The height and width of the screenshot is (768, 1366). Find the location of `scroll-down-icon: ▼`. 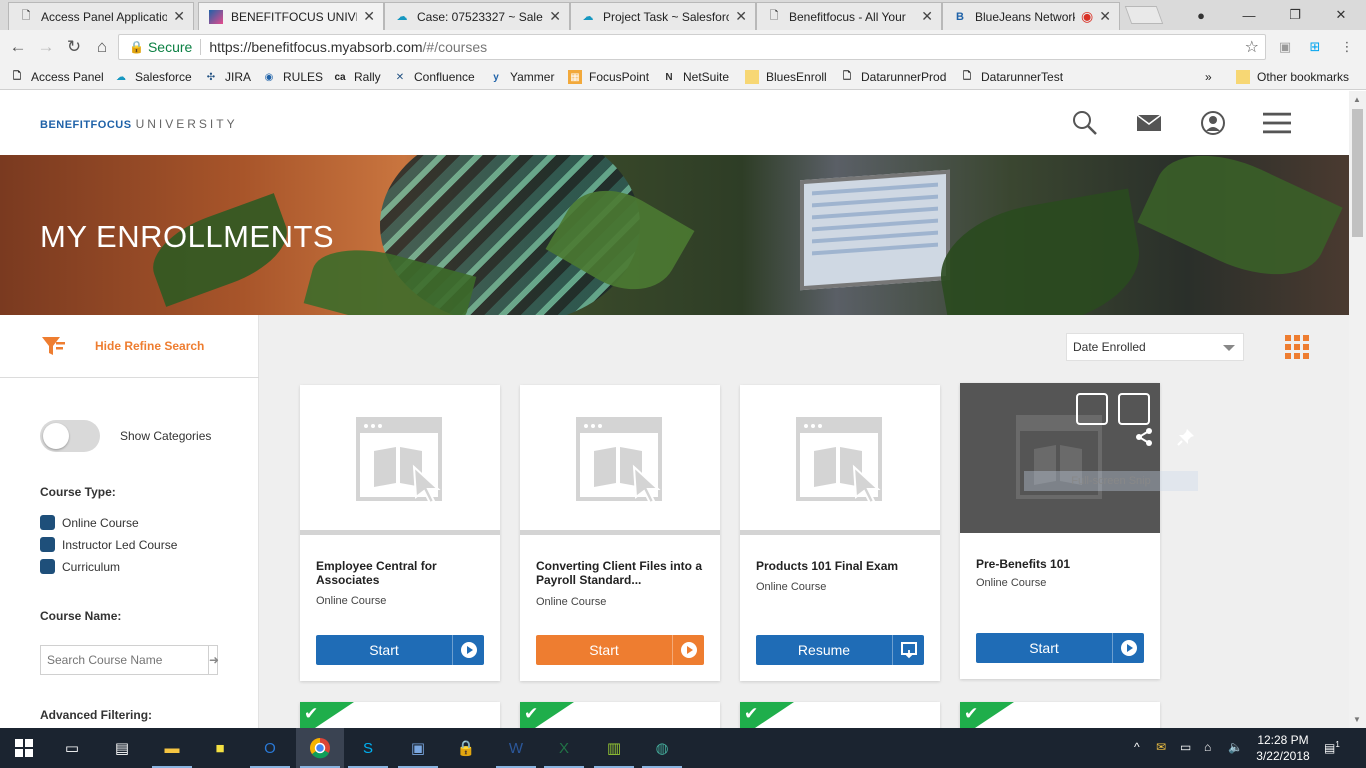

scroll-down-icon: ▼ is located at coordinates (1357, 719).